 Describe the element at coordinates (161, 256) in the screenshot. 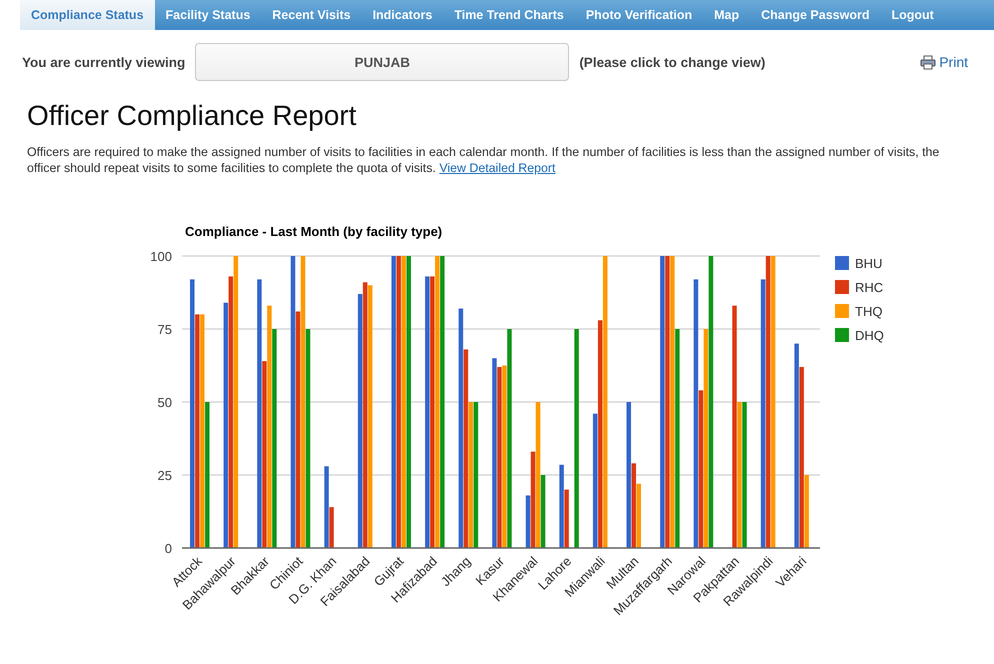

I see `axis-tick-label: 100` at that location.